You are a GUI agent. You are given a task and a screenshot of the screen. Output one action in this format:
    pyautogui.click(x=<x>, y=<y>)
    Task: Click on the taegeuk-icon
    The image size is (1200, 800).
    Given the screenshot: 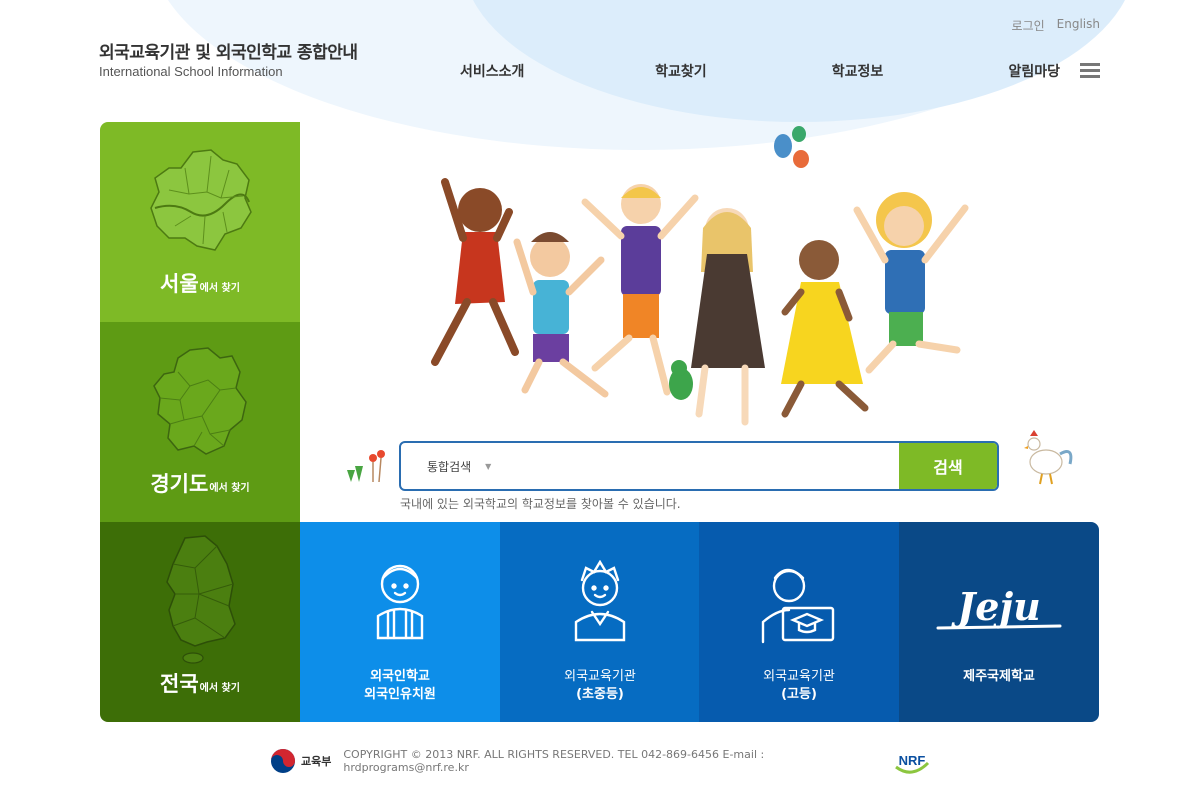 What is the action you would take?
    pyautogui.click(x=283, y=761)
    